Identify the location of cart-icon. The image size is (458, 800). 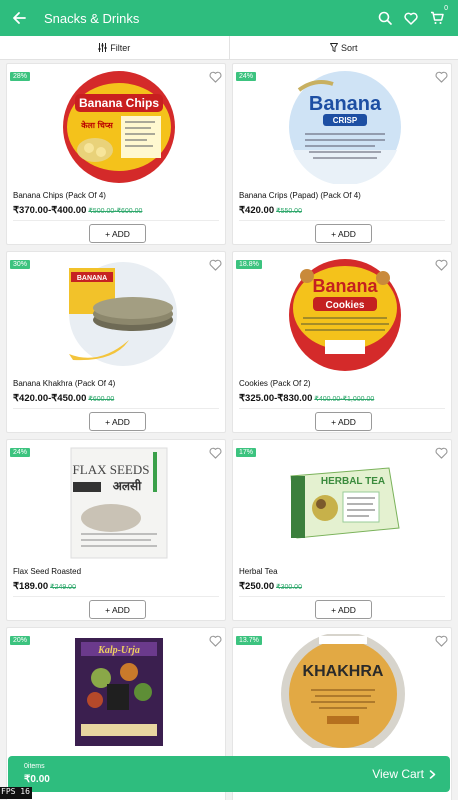
(437, 17).